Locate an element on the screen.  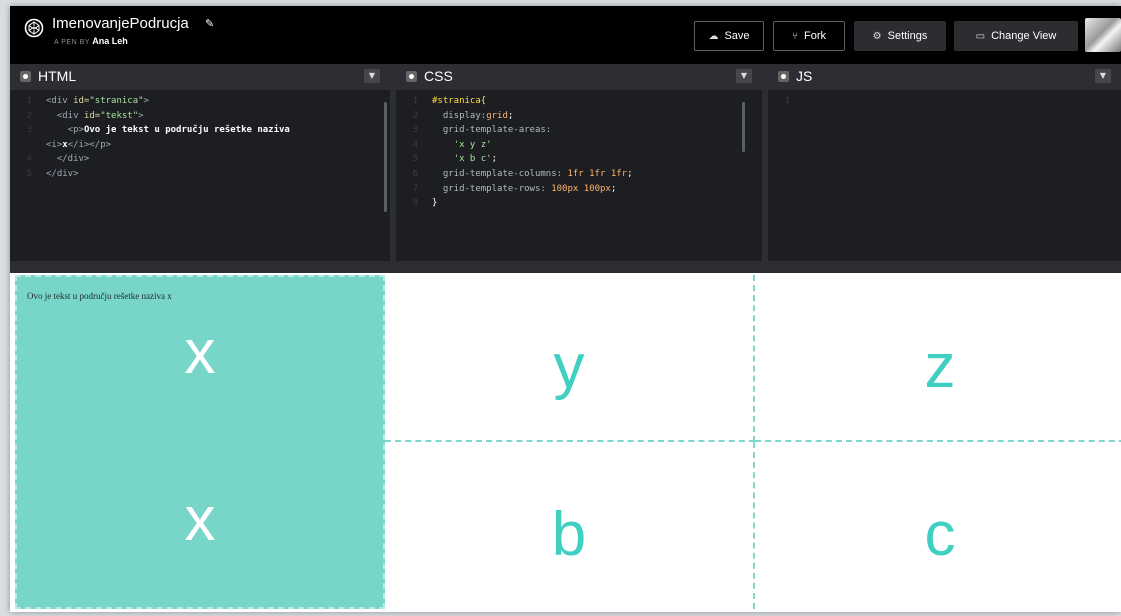
css-scrollbar is located at coordinates (743, 127).